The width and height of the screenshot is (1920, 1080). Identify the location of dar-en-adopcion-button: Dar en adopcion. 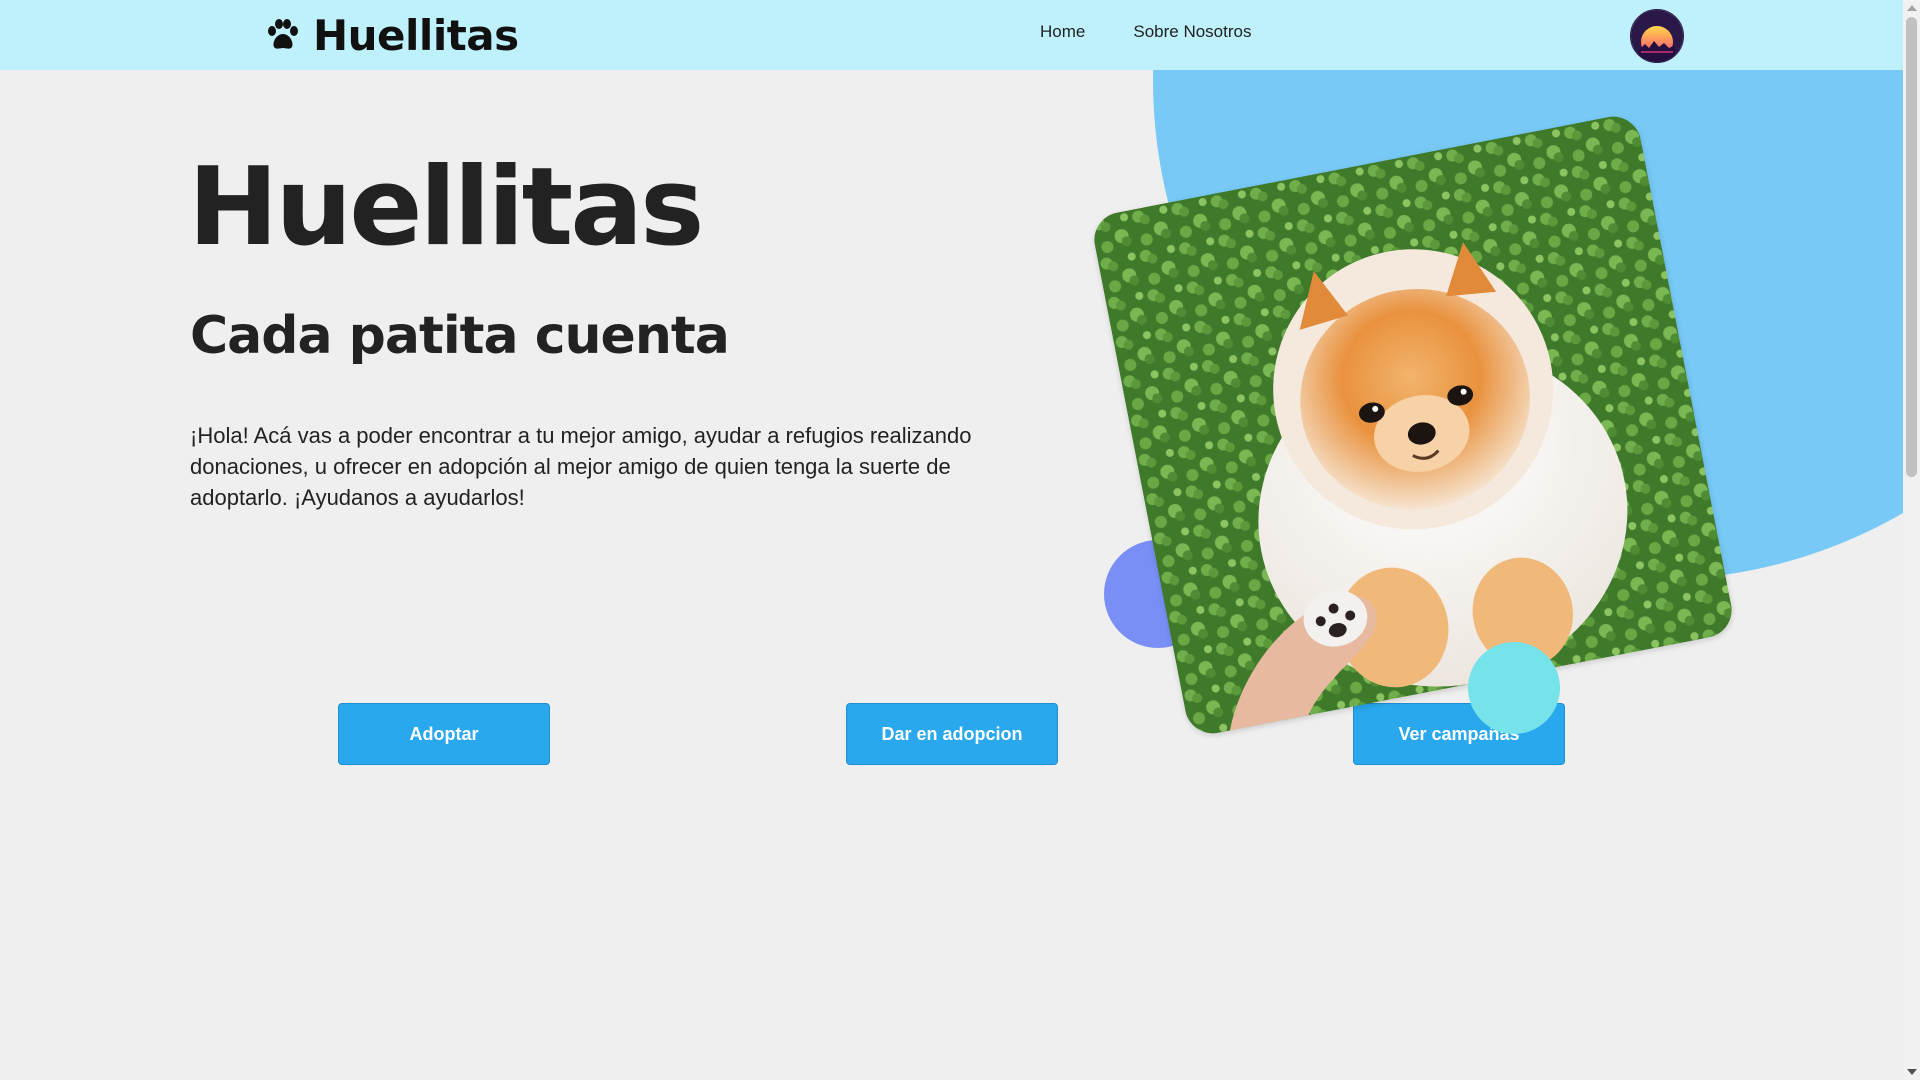
(952, 734).